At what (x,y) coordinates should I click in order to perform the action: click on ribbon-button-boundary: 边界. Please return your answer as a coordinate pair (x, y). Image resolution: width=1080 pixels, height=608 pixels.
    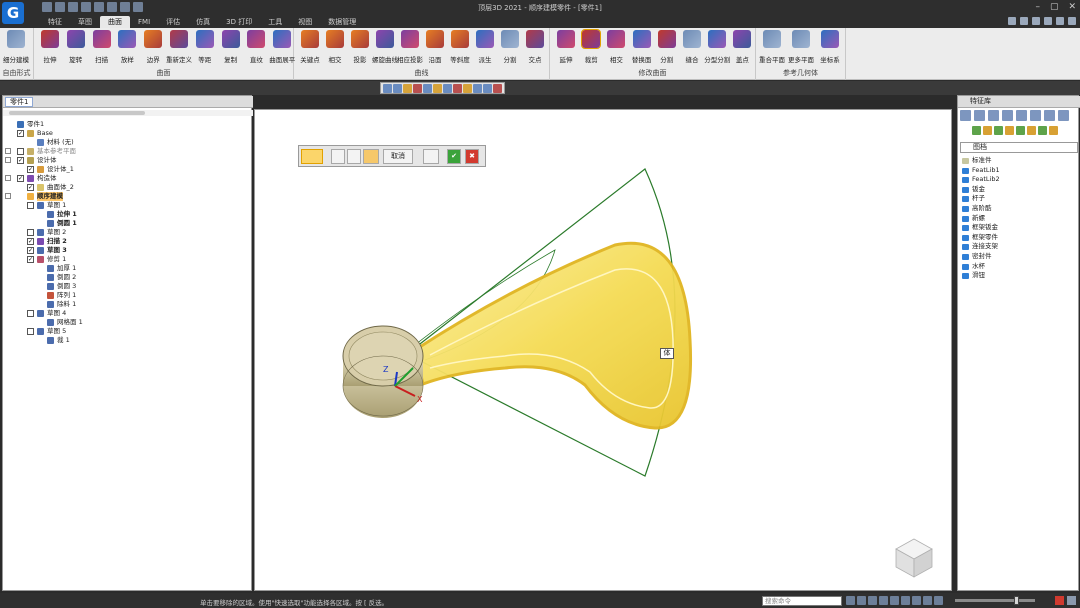
    Looking at the image, I should click on (153, 47).